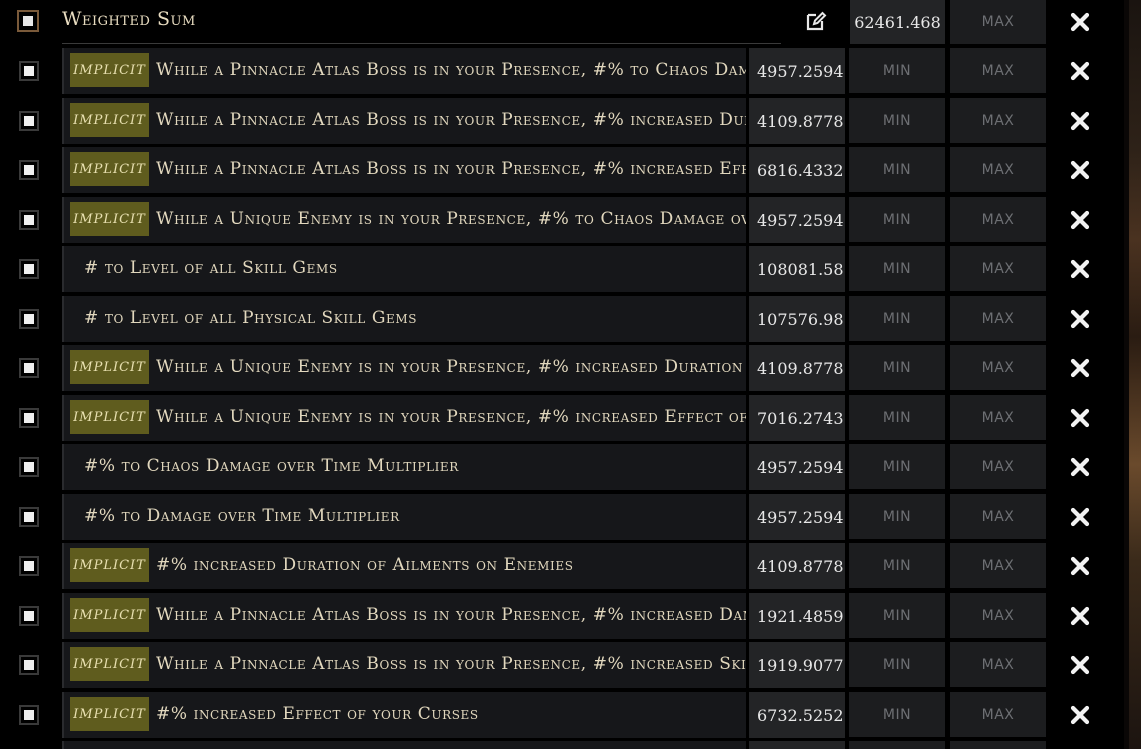 This screenshot has height=749, width=1141. Describe the element at coordinates (404, 269) in the screenshot. I see `stat-text-cell: # to Level of all Skill Gems` at that location.